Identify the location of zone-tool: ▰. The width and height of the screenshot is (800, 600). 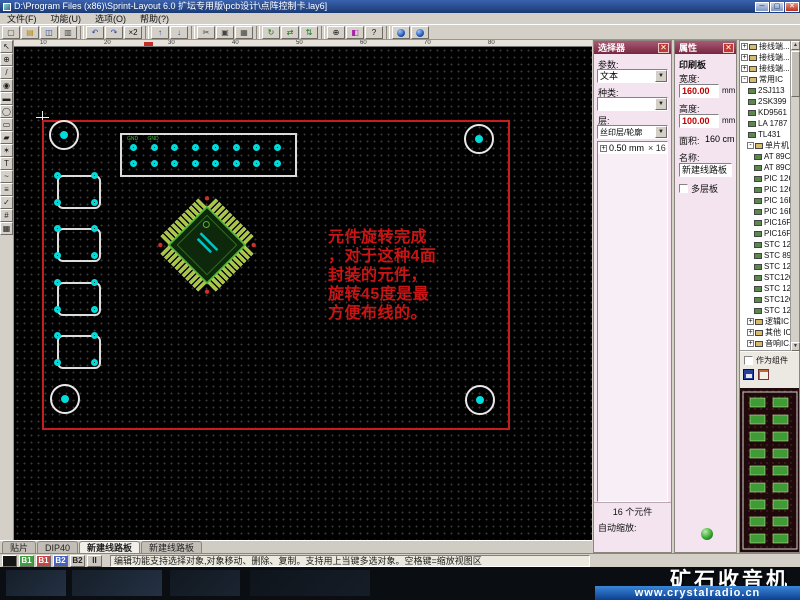
(6, 137).